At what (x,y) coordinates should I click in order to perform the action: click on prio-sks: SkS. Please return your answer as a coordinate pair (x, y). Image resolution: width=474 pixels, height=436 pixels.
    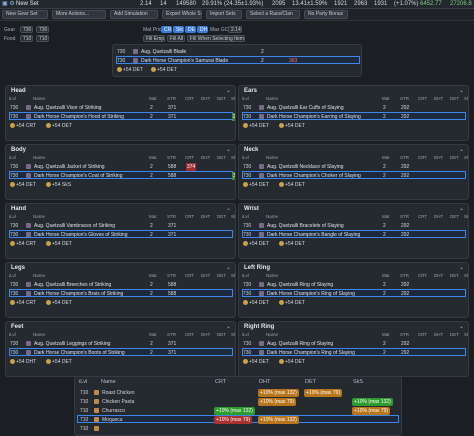
    Looking at the image, I should click on (178, 29).